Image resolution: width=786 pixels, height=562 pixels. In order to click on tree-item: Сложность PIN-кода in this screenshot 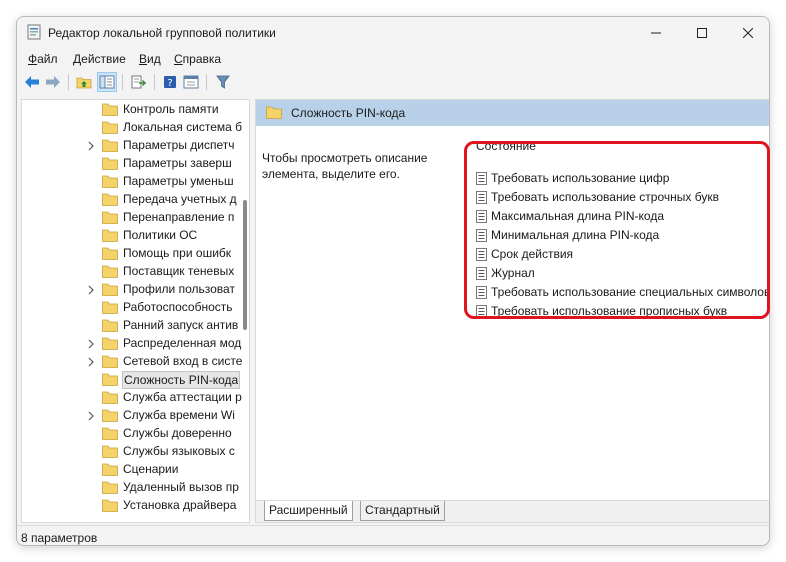, I will do `click(132, 380)`.